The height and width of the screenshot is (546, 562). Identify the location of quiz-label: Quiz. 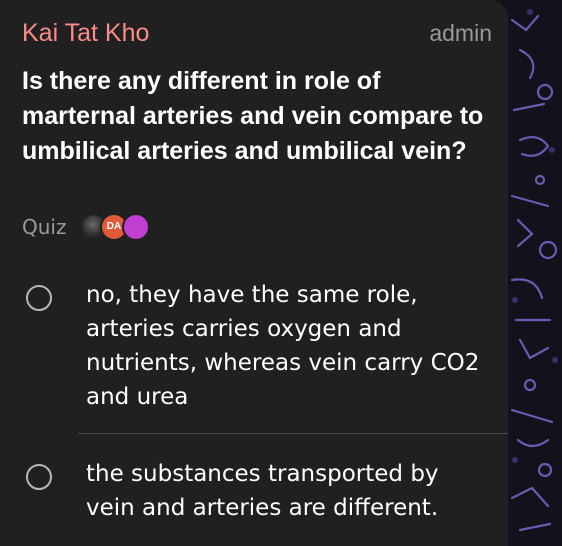
(44, 227).